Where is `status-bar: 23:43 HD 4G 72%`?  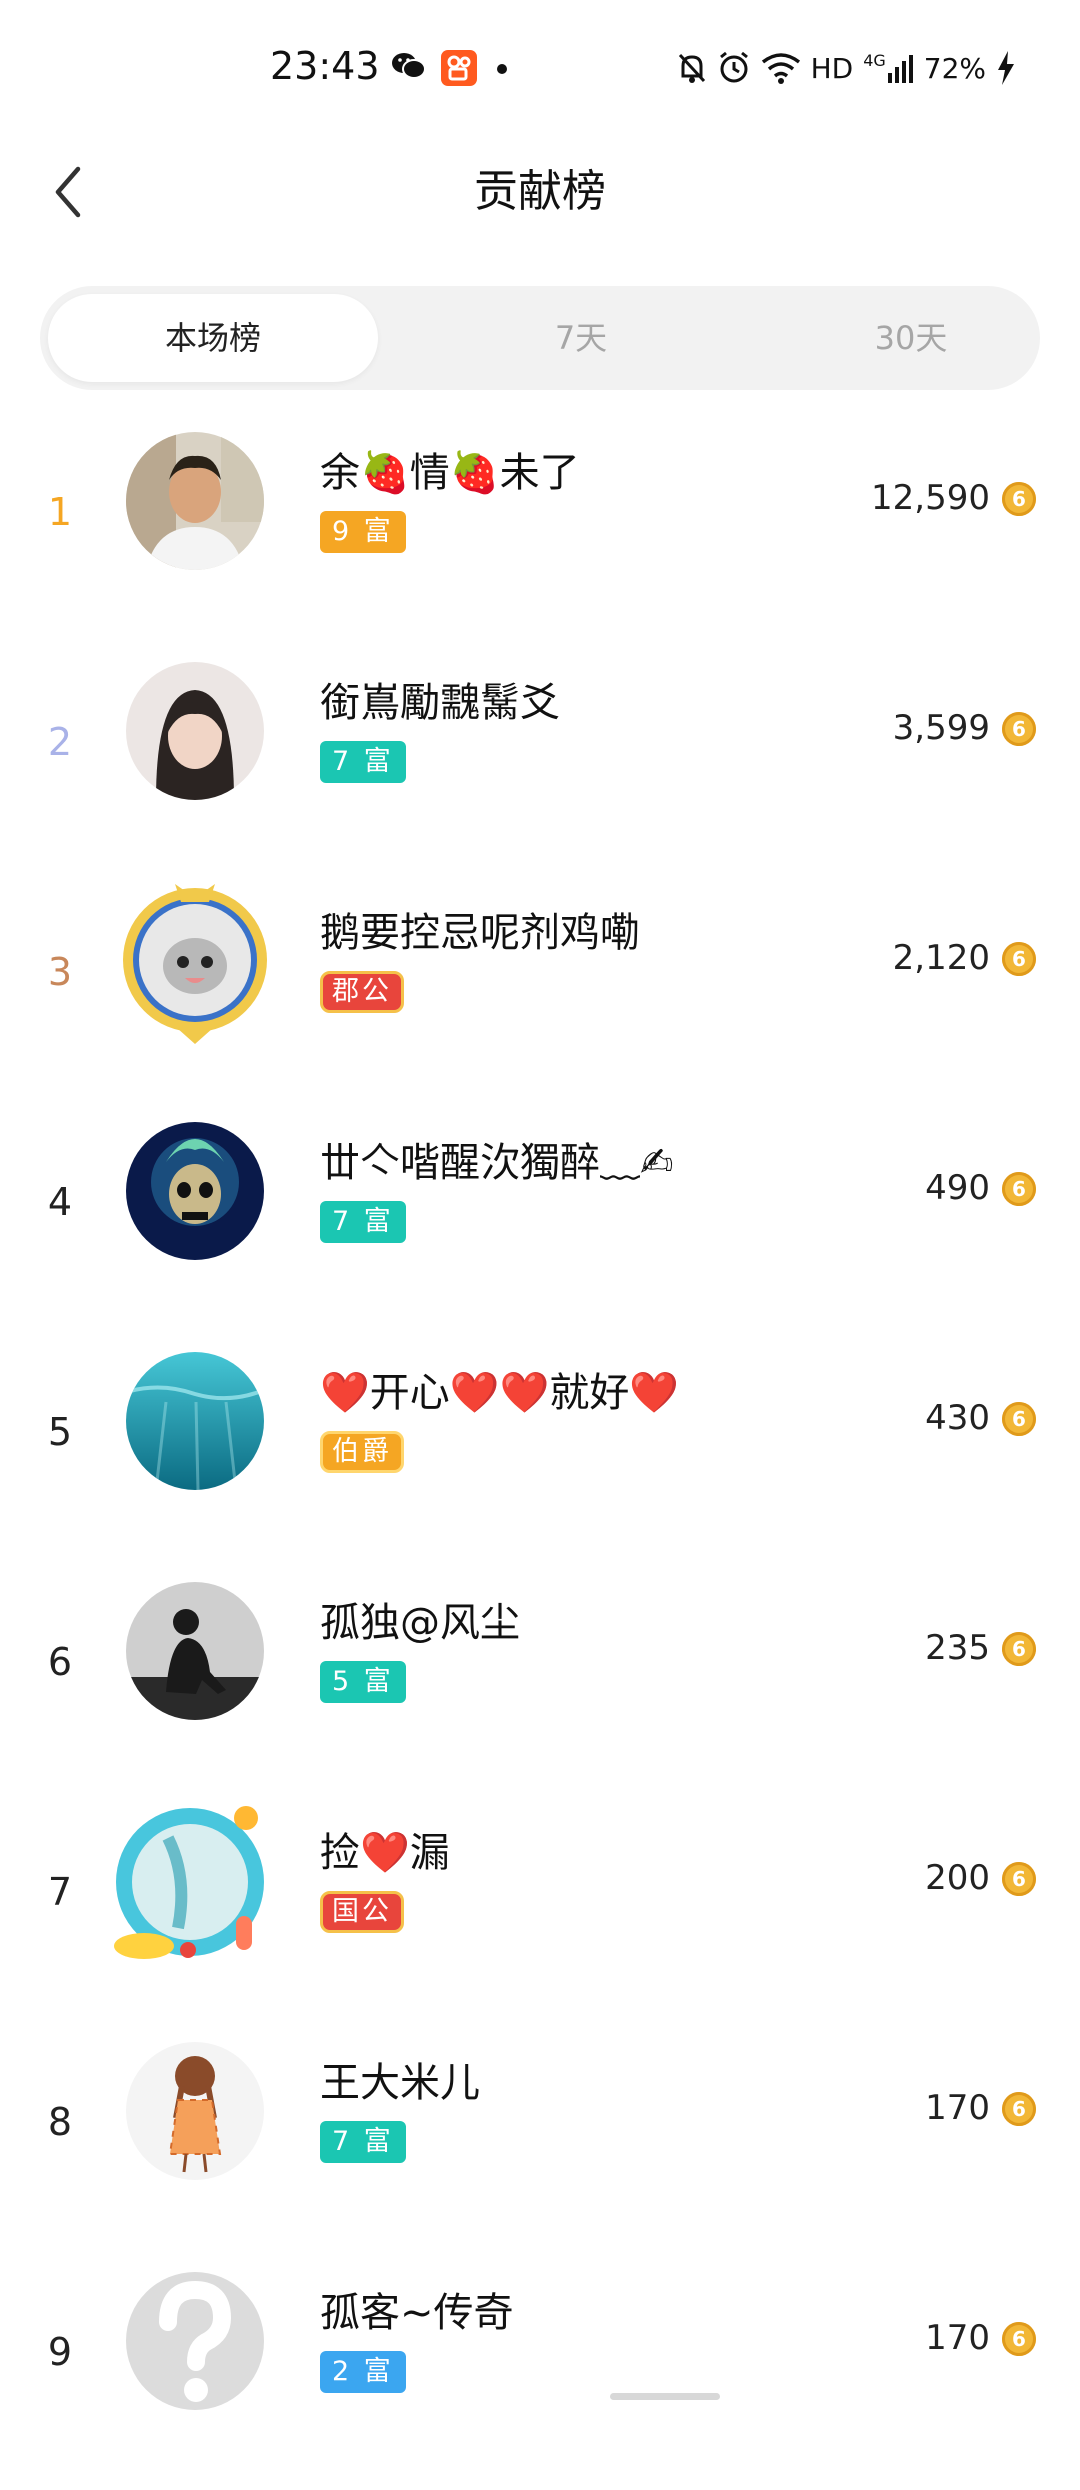
status-bar: 23:43 HD 4G 72% is located at coordinates (540, 67).